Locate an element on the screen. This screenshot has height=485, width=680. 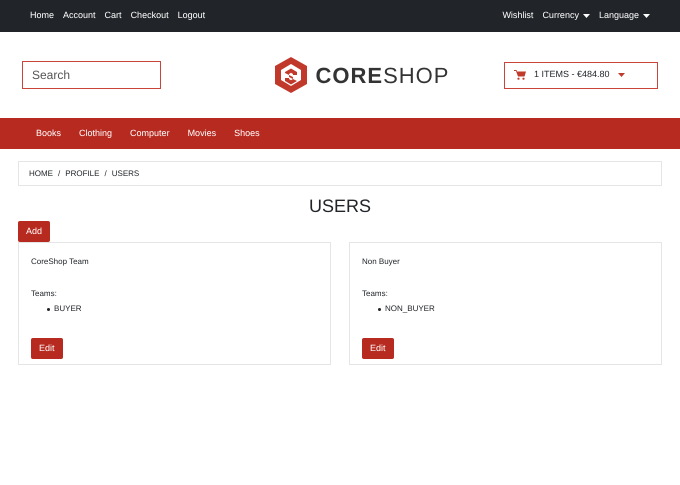
add-button: Add is located at coordinates (34, 231).